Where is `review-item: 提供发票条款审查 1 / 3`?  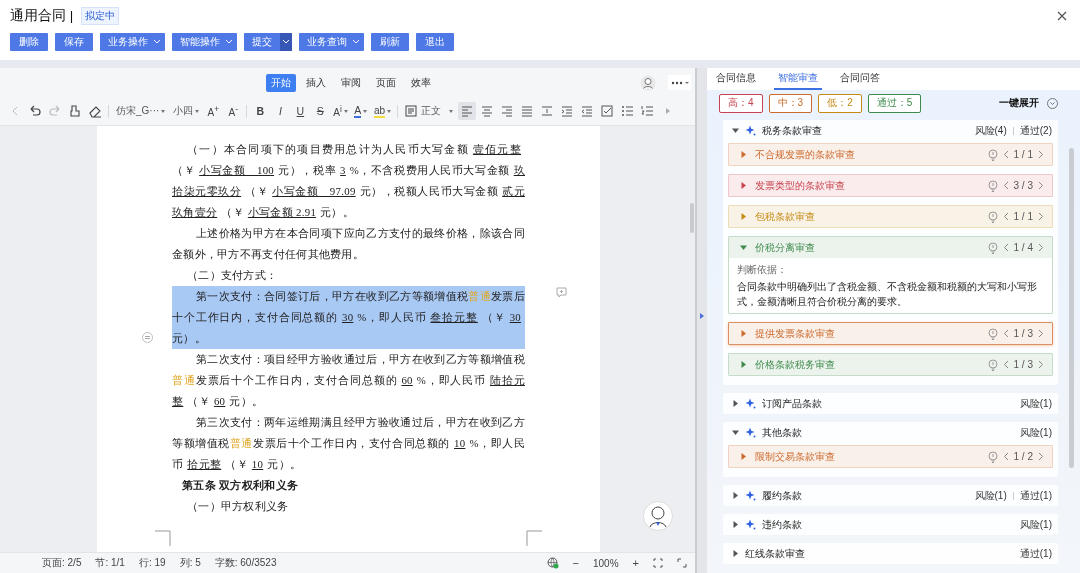
review-item: 提供发票条款审查 1 / 3 is located at coordinates (890, 333).